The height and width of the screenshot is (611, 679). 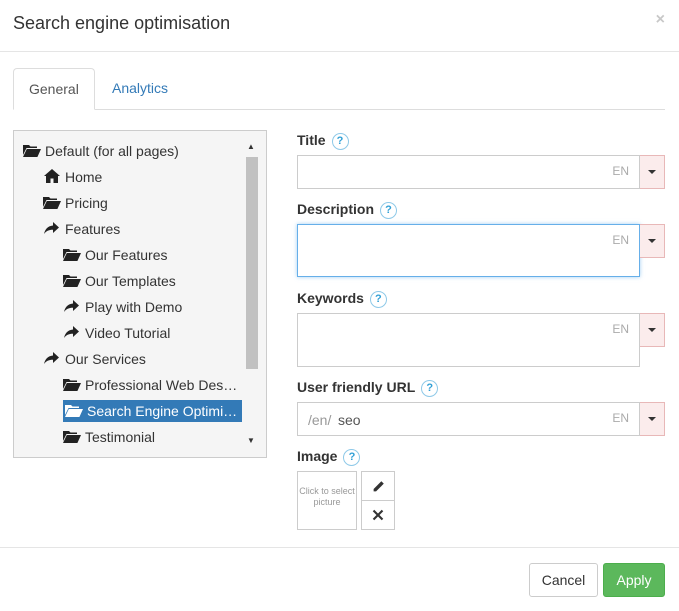 I want to click on edit-image-button, so click(x=378, y=486).